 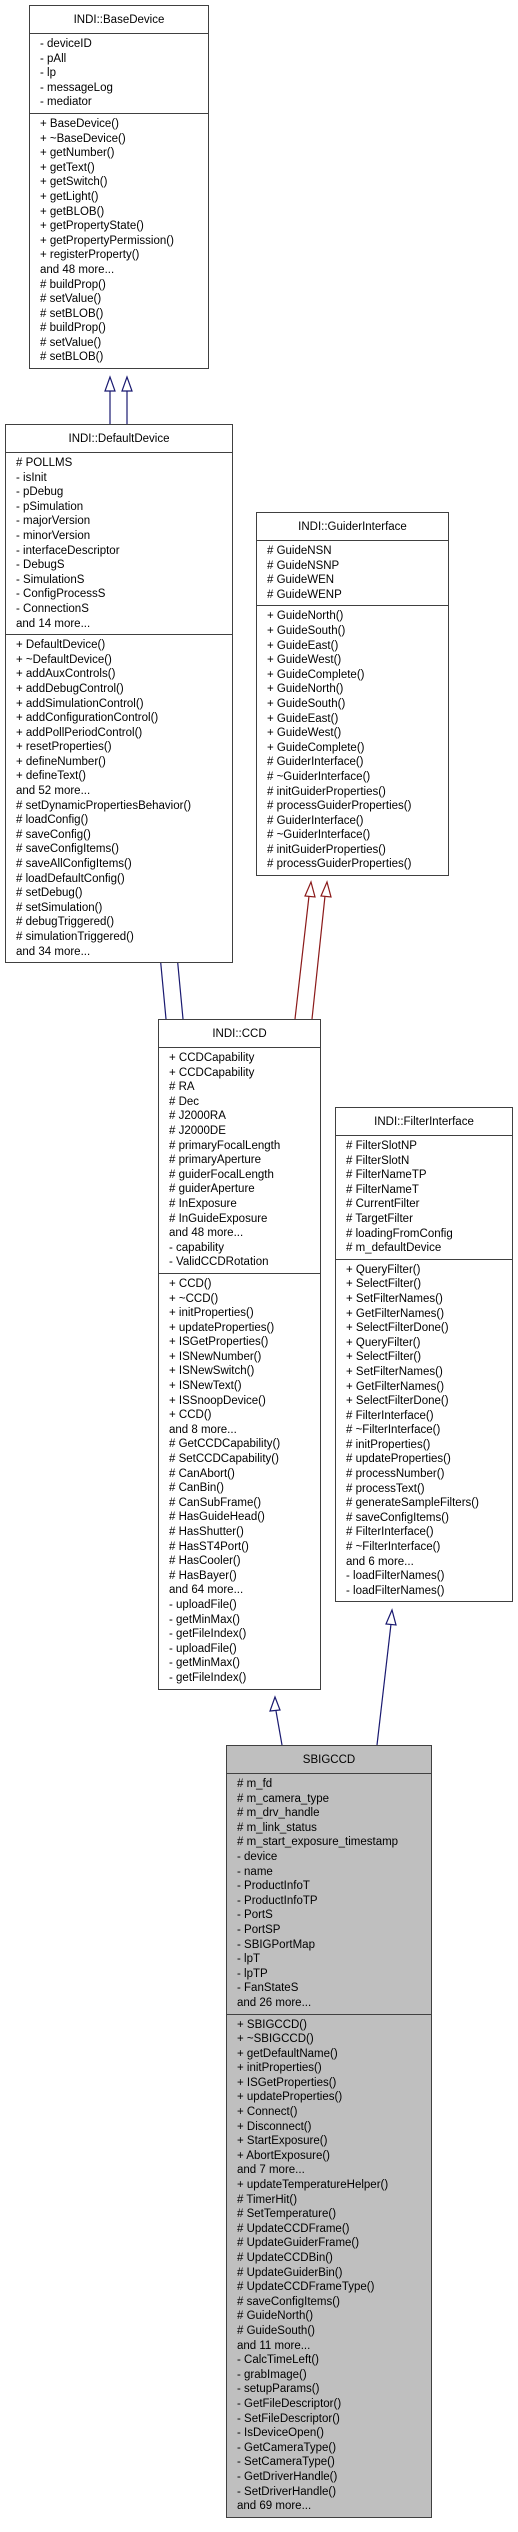 I want to click on attribute-row: - lp, so click(x=119, y=73).